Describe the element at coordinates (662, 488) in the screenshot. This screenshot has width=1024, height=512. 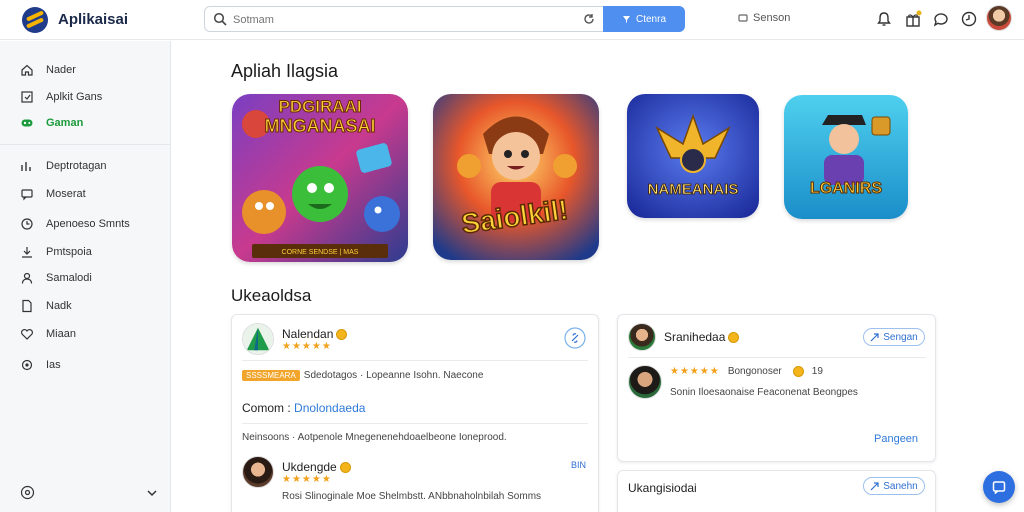
I see `review-author: Ukangisiodai` at that location.